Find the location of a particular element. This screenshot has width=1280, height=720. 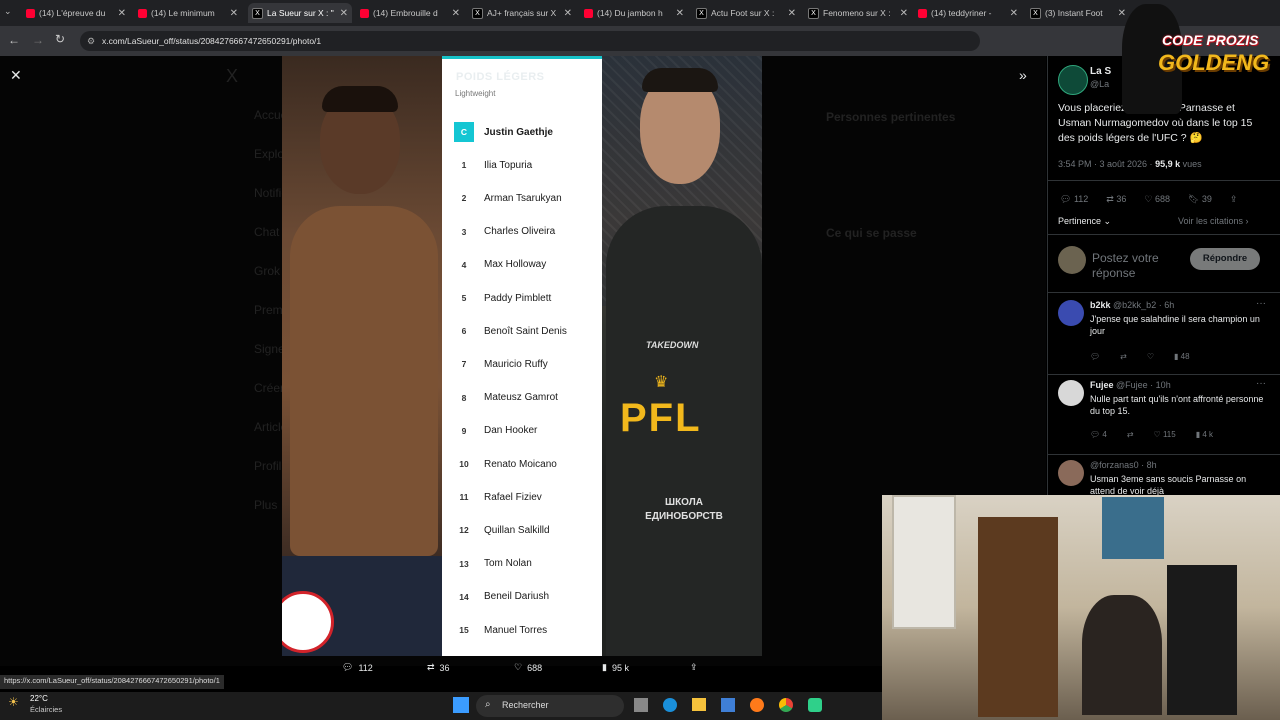

like-button: ♡ 688 is located at coordinates (528, 667).